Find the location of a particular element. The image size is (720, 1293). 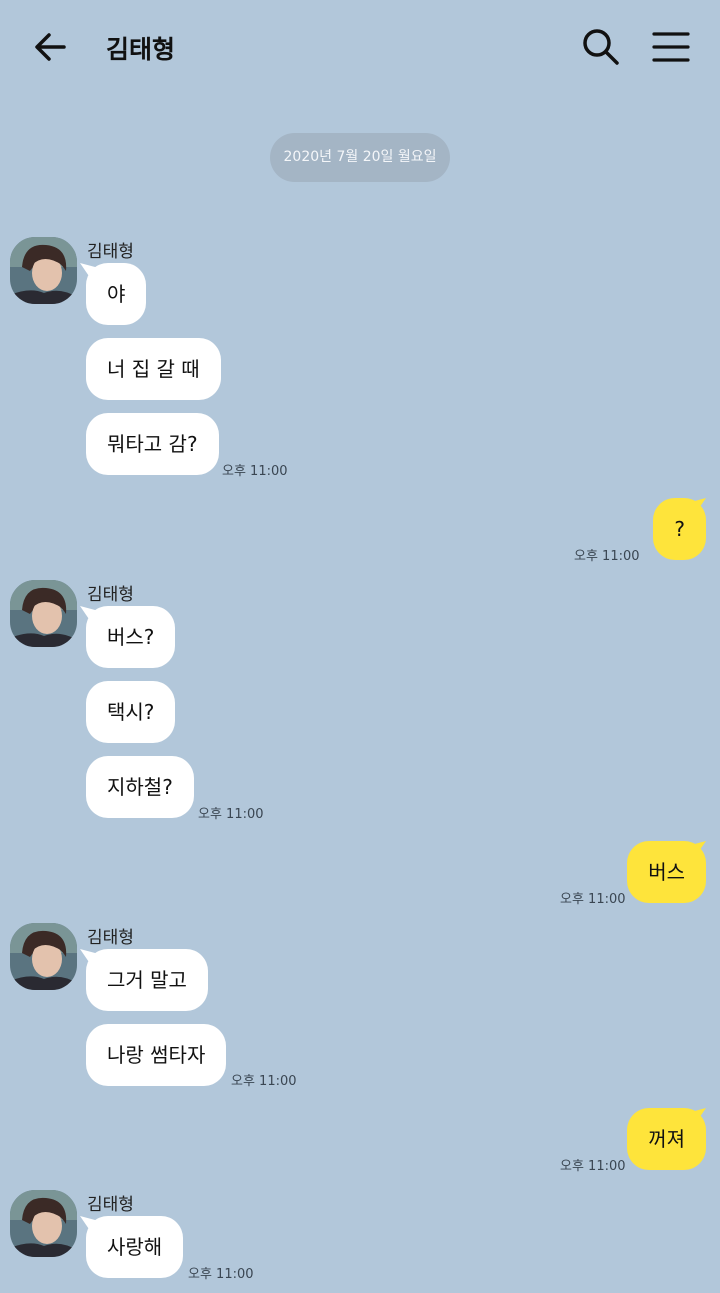

incoming-message-bubble: 지하철? is located at coordinates (140, 787).